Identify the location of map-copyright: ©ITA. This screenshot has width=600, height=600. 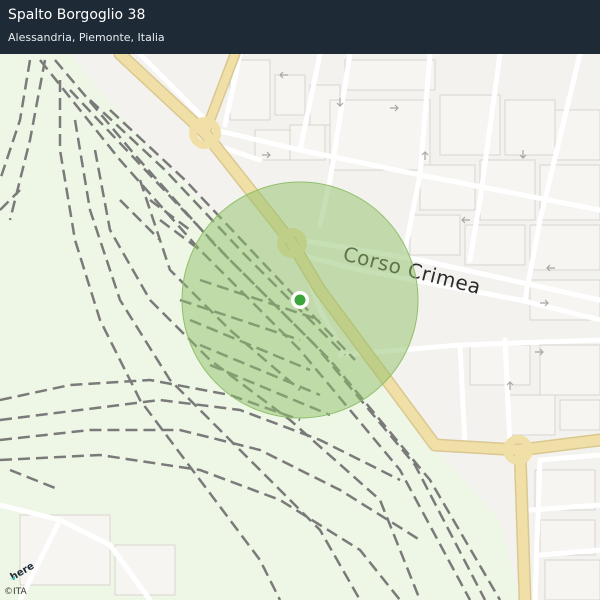
(15, 592).